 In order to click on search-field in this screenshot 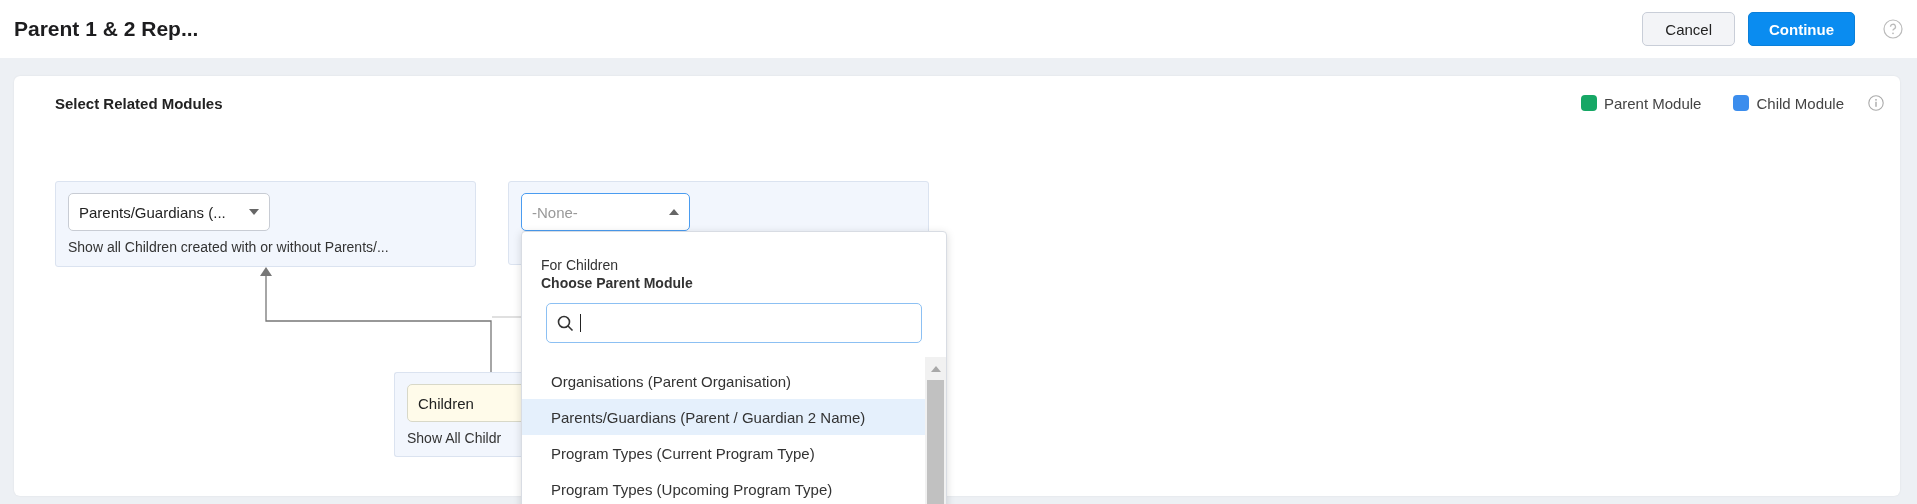, I will do `click(734, 323)`.